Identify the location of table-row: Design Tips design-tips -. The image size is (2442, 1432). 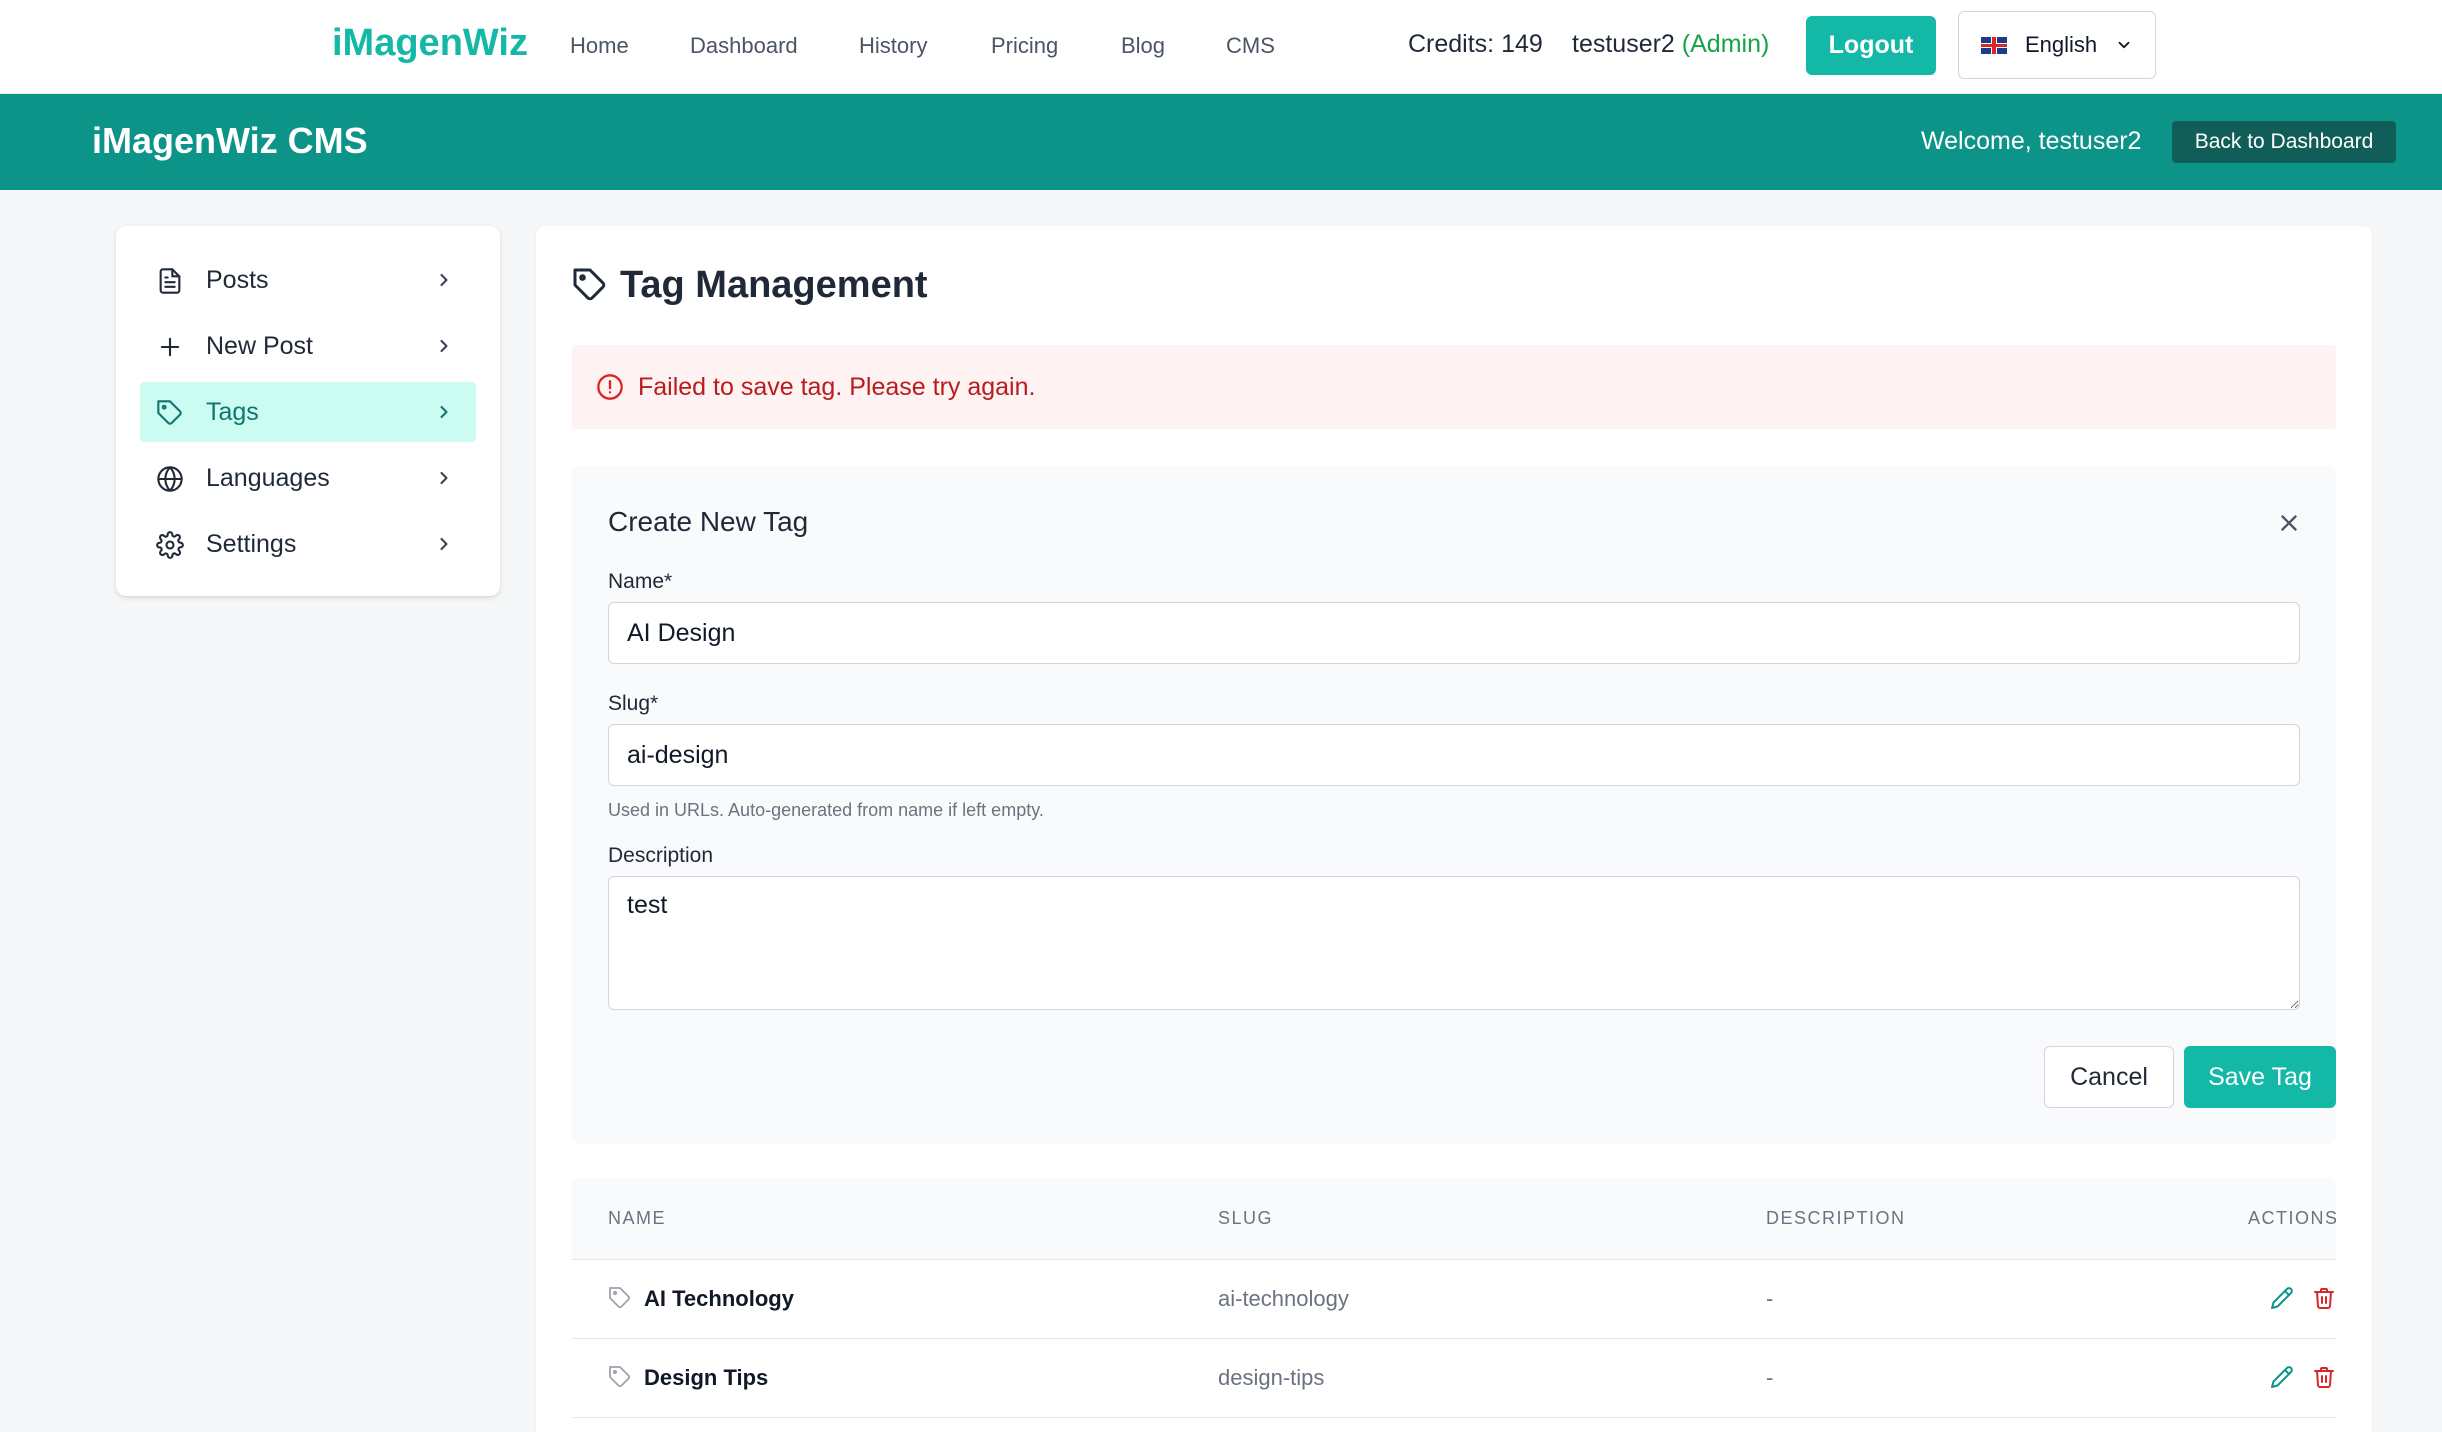
(1454, 1378).